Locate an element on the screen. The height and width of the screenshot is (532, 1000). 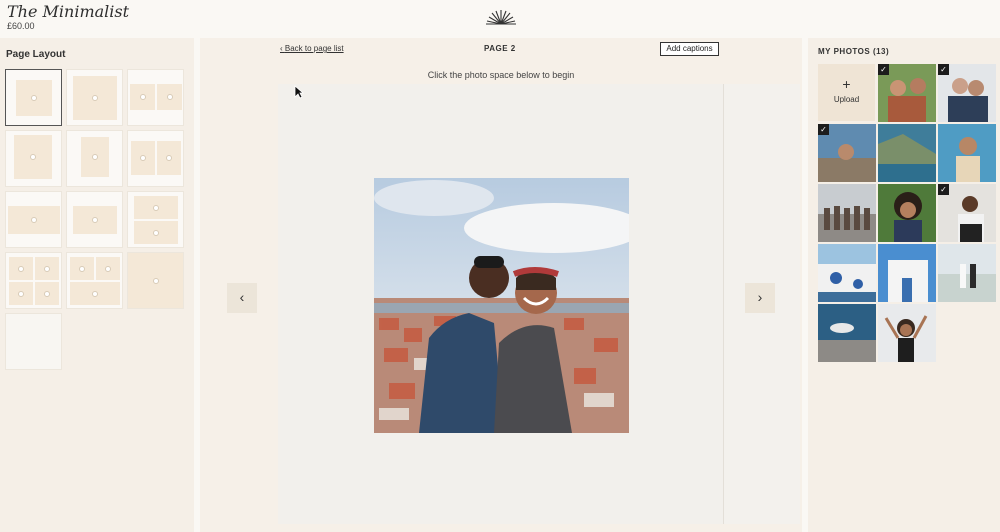
white-house-photo is located at coordinates (907, 273).